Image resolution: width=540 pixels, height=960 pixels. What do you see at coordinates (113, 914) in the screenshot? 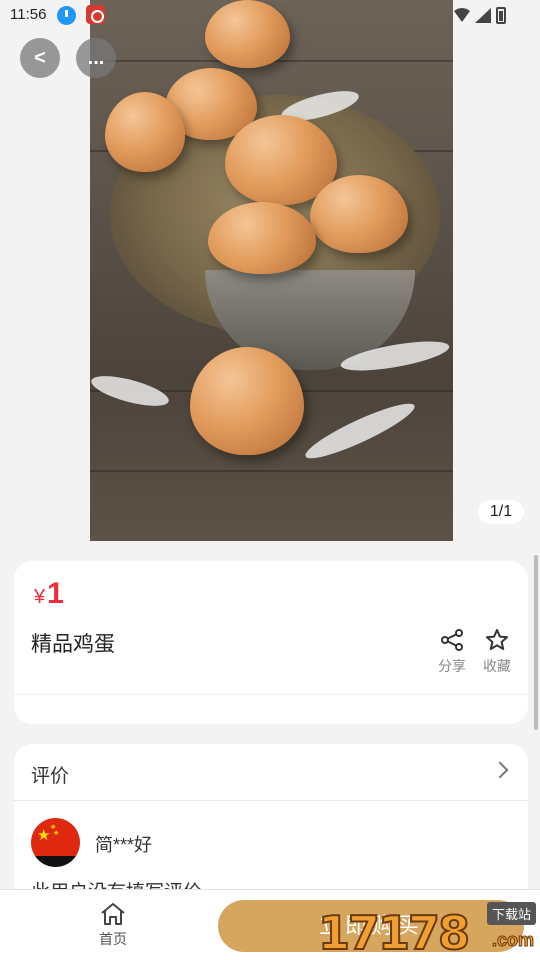
I see `home-icon` at bounding box center [113, 914].